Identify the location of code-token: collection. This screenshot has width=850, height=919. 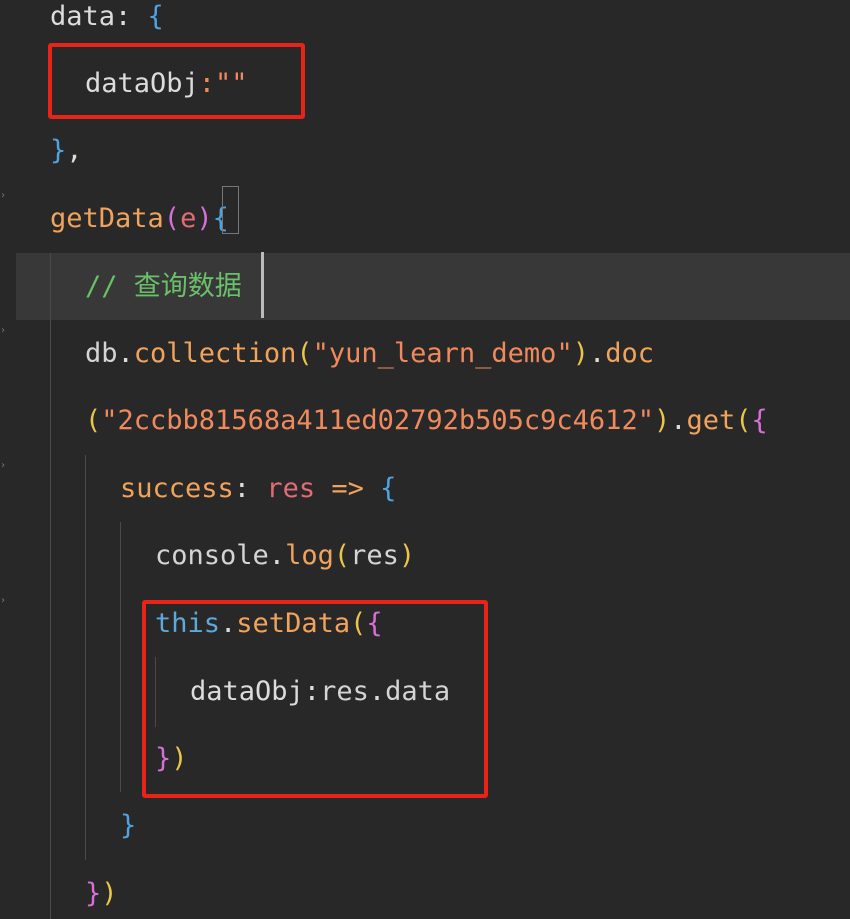
(215, 353).